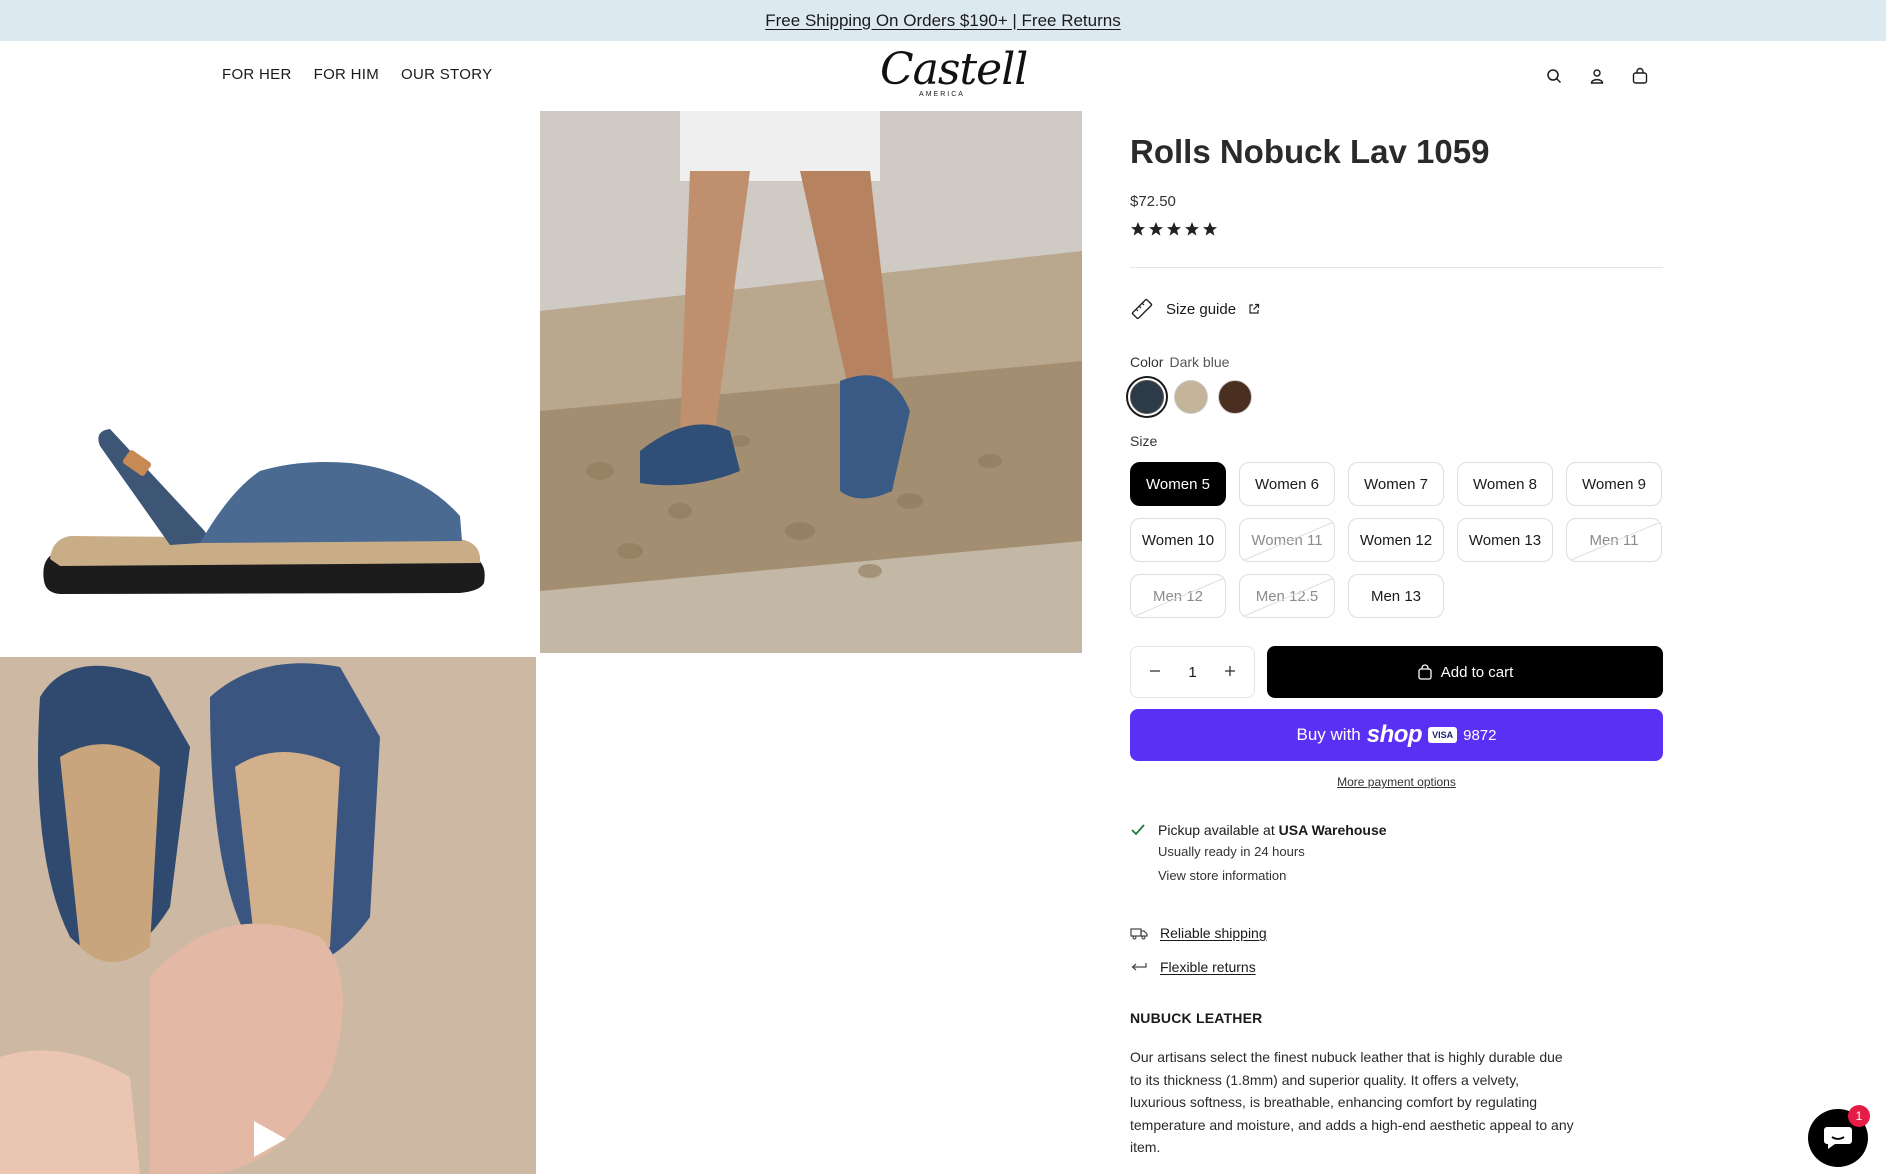 The image size is (1886, 1174). I want to click on size-guide-link: Size guide, so click(1195, 309).